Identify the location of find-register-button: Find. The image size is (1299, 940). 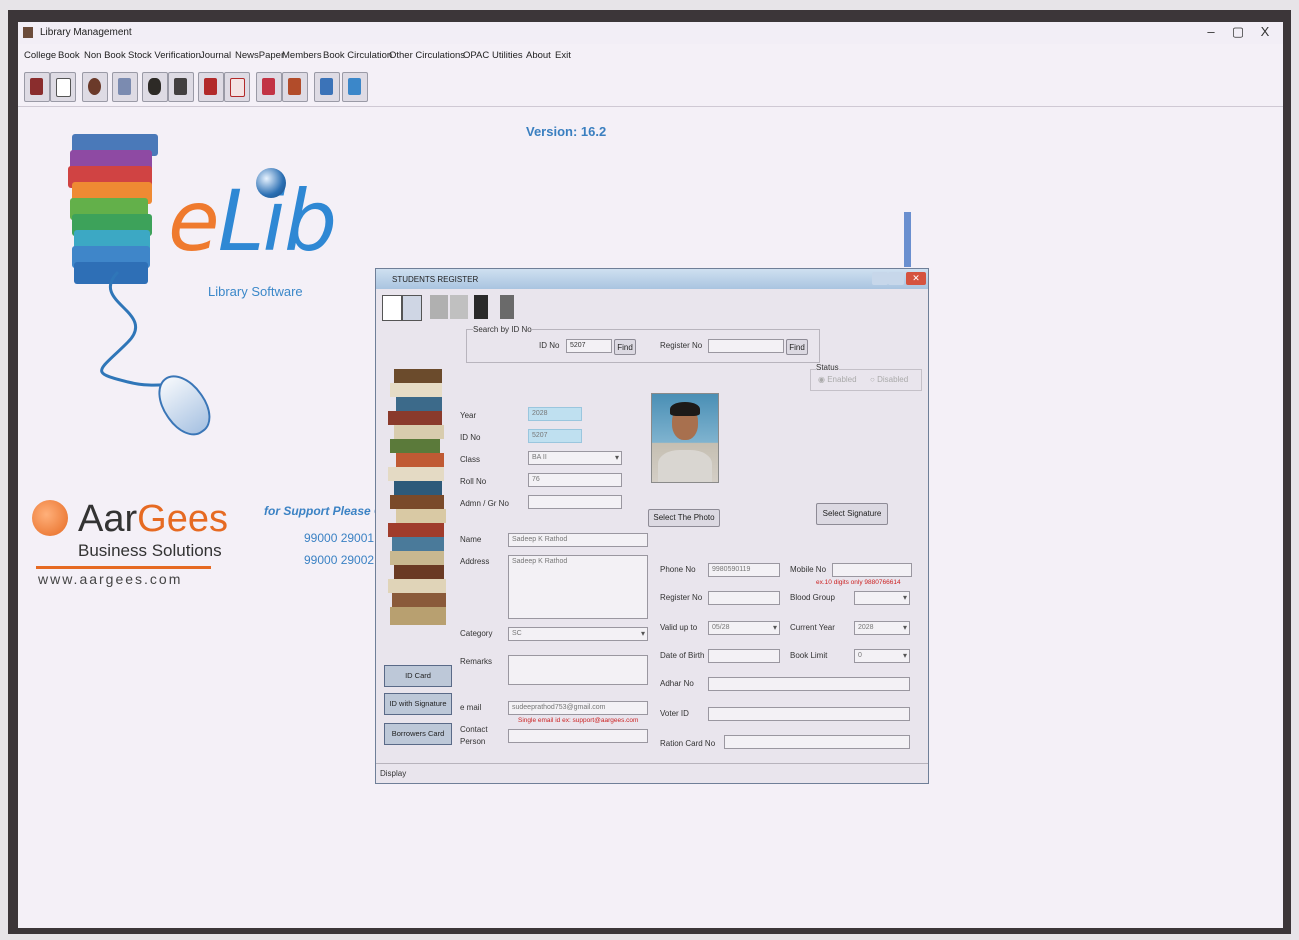
(797, 347).